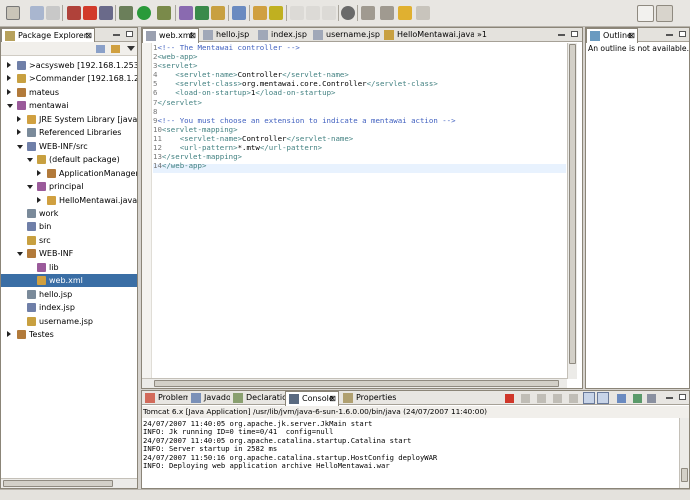 Image resolution: width=690 pixels, height=500 pixels. I want to click on tab-javadoc: Javadoc, so click(209, 398).